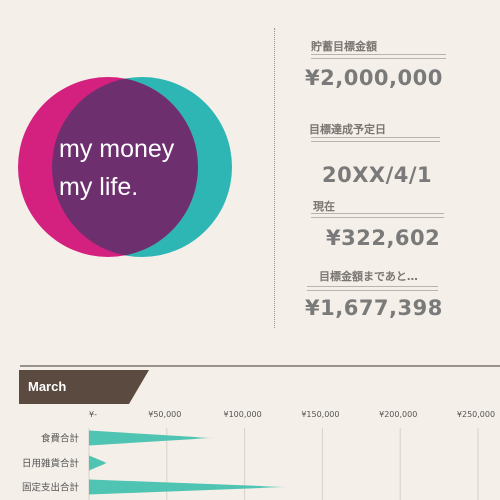 Image resolution: width=500 pixels, height=500 pixels. Describe the element at coordinates (476, 414) in the screenshot. I see `x-tick-label: ¥250,000` at that location.